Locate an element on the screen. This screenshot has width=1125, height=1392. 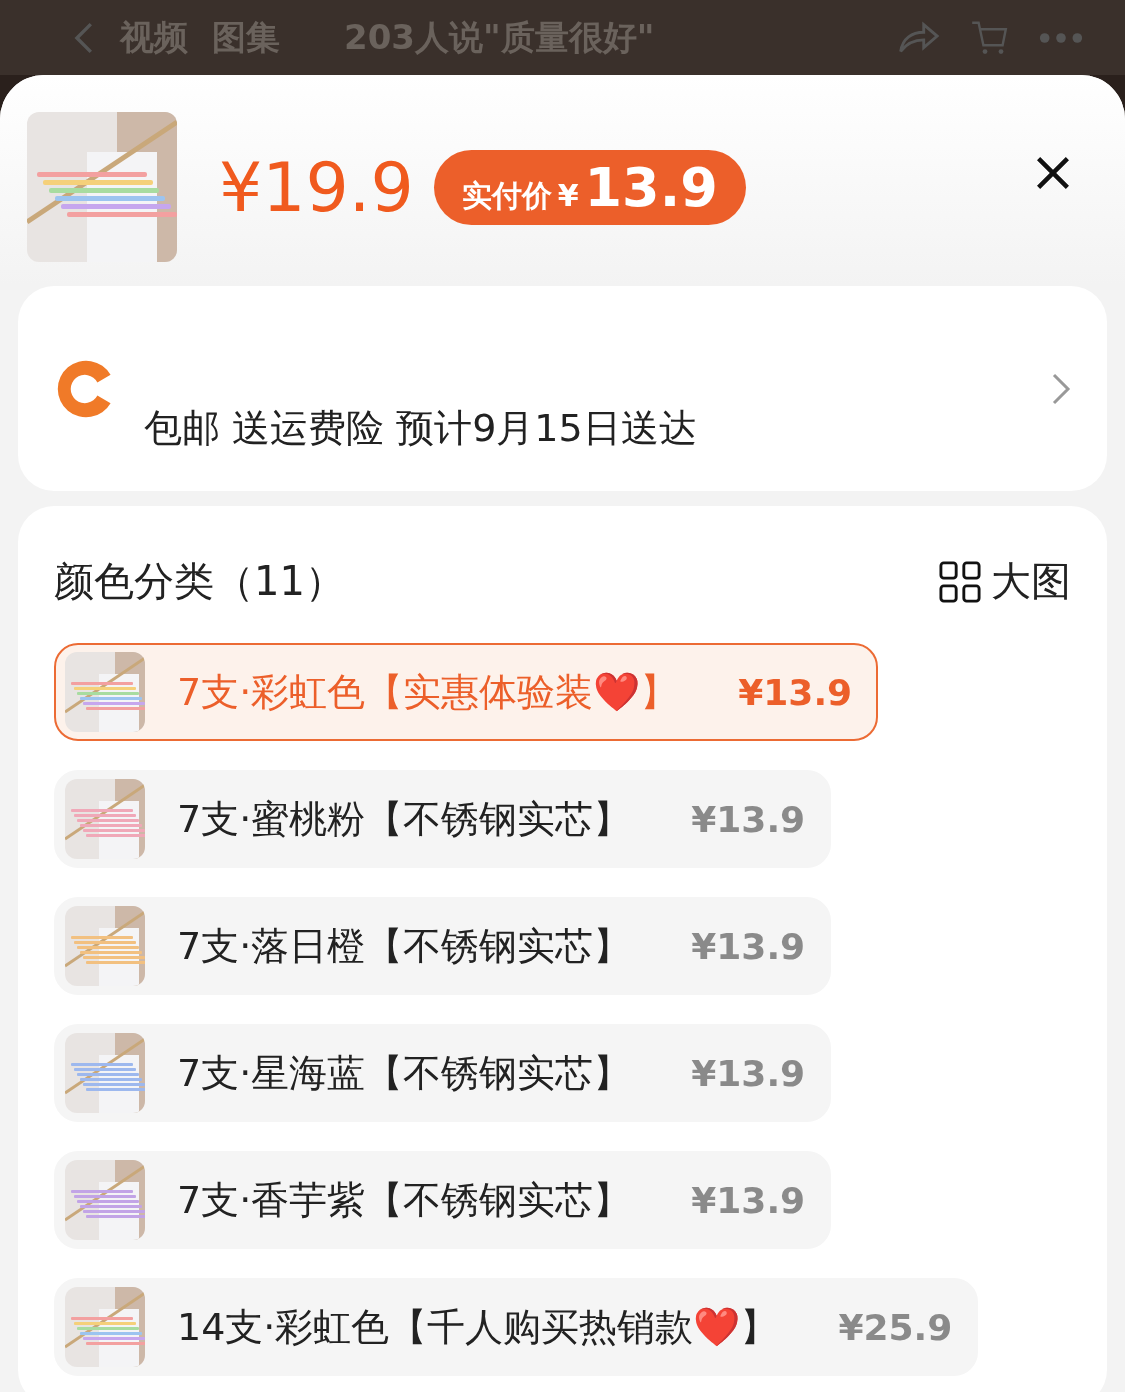
option-label: 7支·星海蓝【不锈钢实芯】 is located at coordinates (404, 1073).